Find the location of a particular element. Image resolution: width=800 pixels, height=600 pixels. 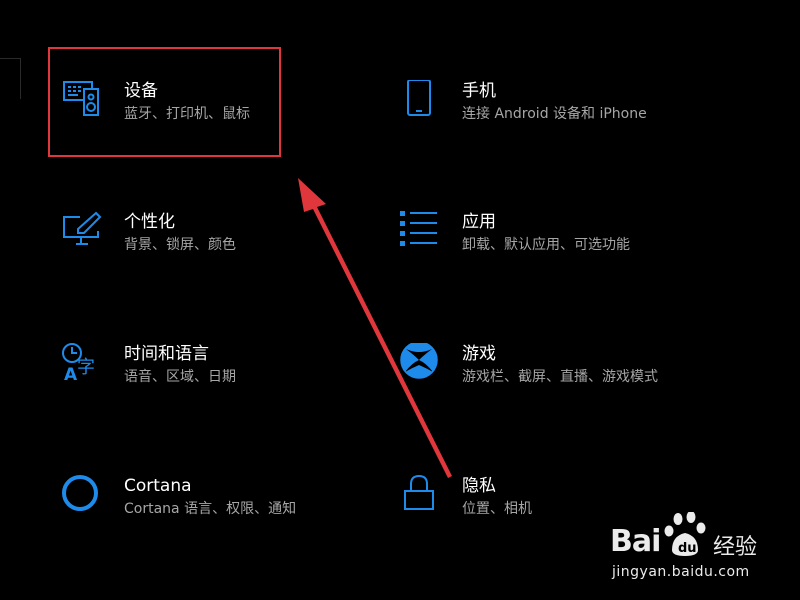

tile-devices: 设备 蓝牙、打印机、鼠标 is located at coordinates (222, 125).